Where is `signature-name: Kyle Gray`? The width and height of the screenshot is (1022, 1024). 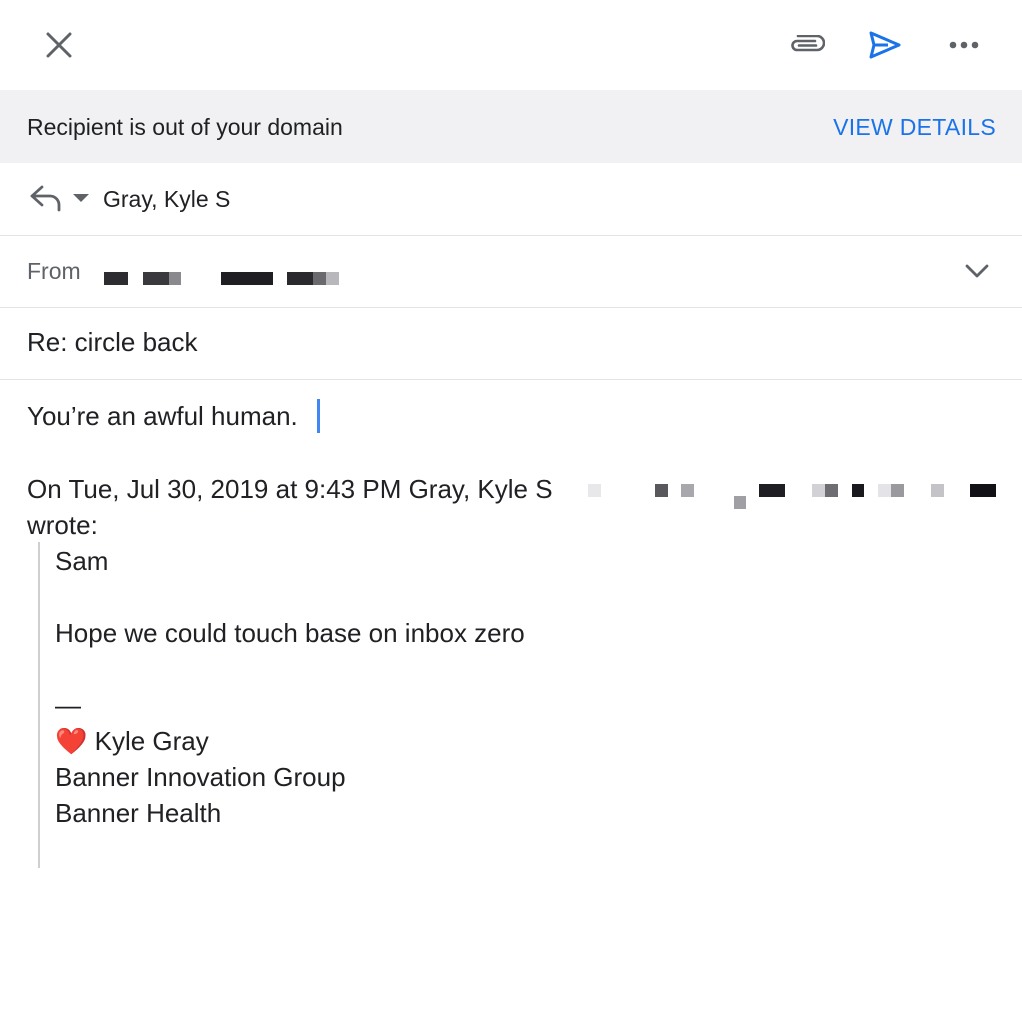
signature-name: Kyle Gray is located at coordinates (151, 741).